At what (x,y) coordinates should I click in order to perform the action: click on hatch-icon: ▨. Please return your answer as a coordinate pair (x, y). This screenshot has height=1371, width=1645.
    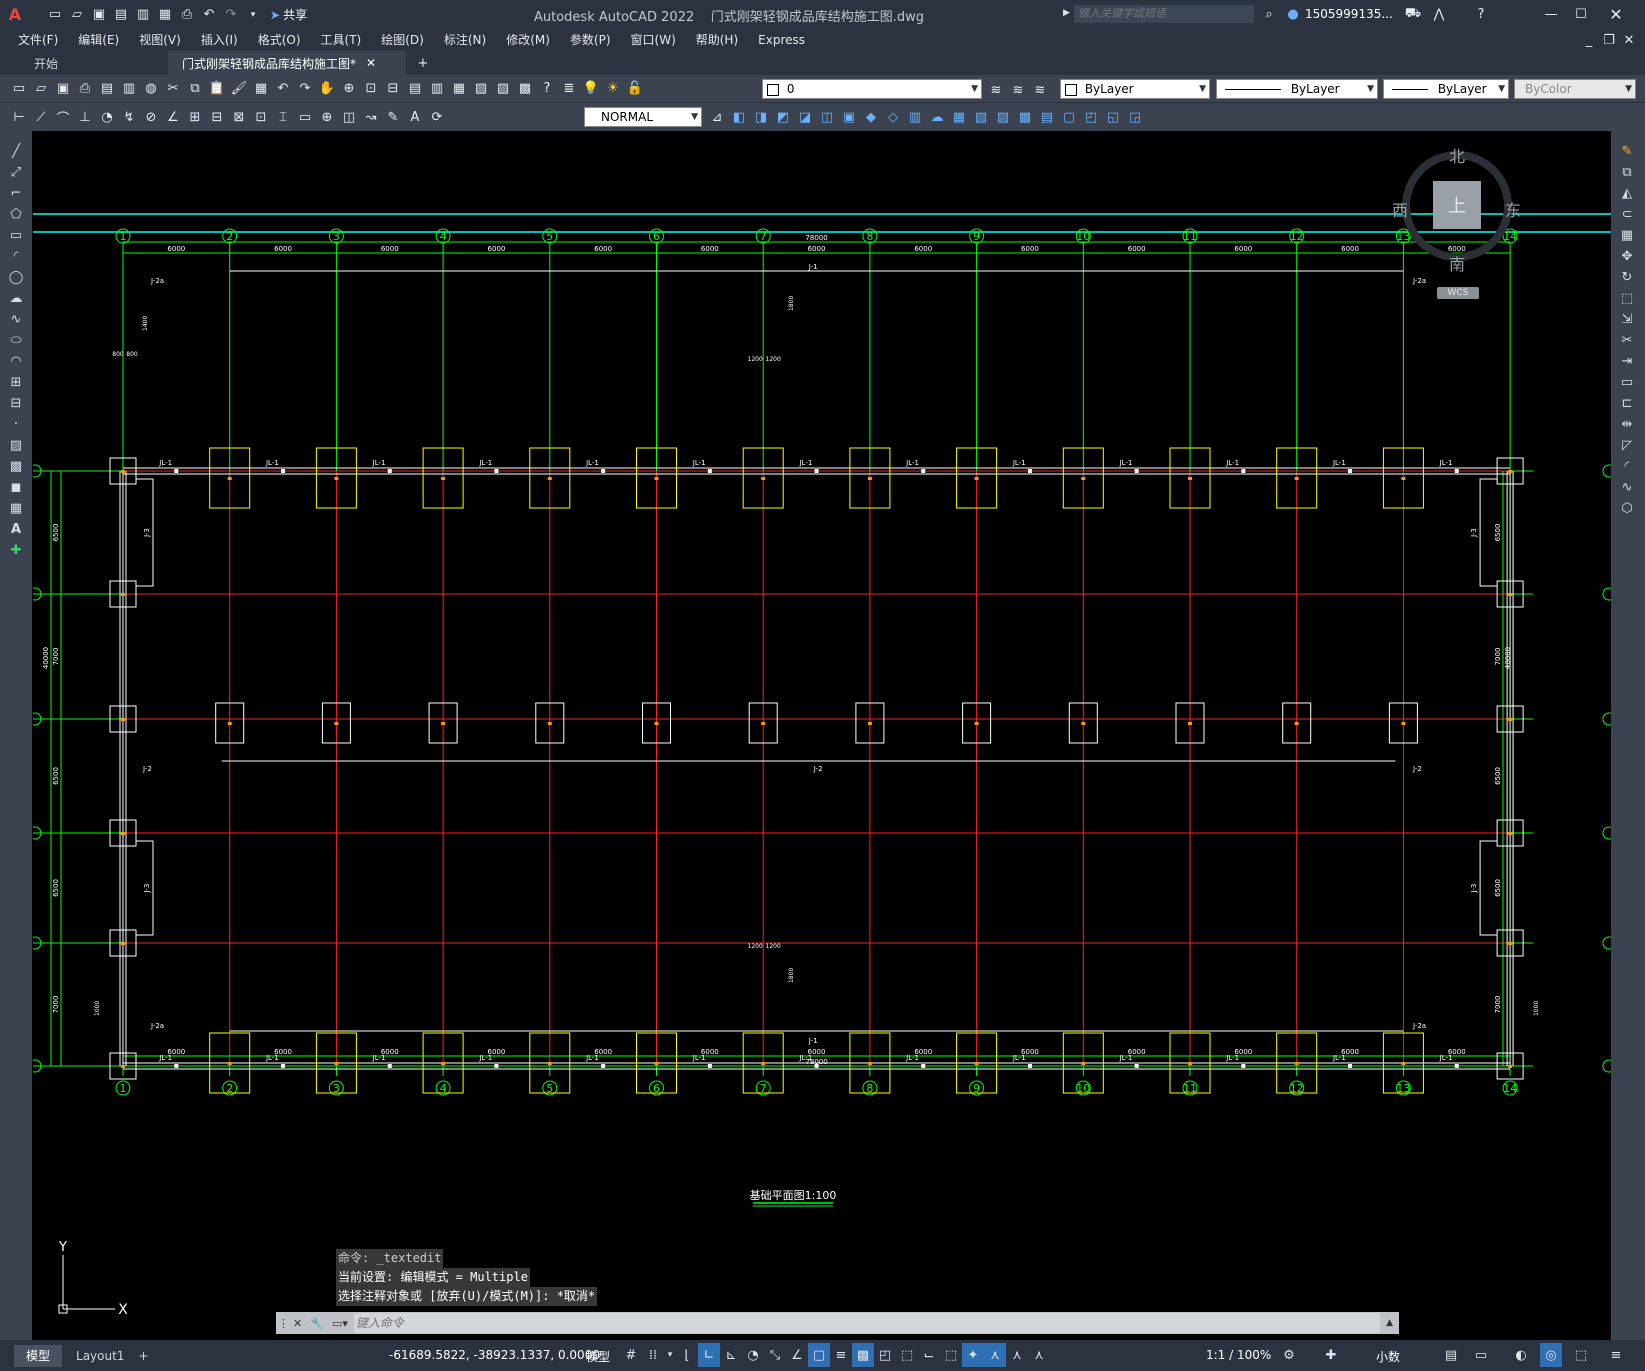
    Looking at the image, I should click on (1003, 117).